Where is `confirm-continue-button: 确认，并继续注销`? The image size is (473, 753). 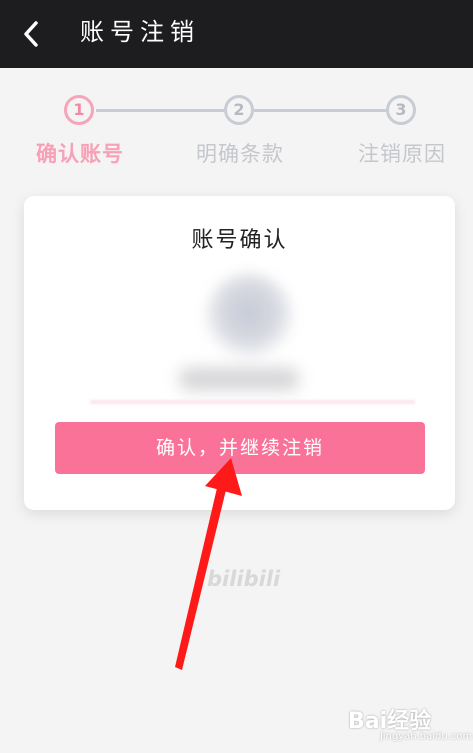 confirm-continue-button: 确认，并继续注销 is located at coordinates (240, 448).